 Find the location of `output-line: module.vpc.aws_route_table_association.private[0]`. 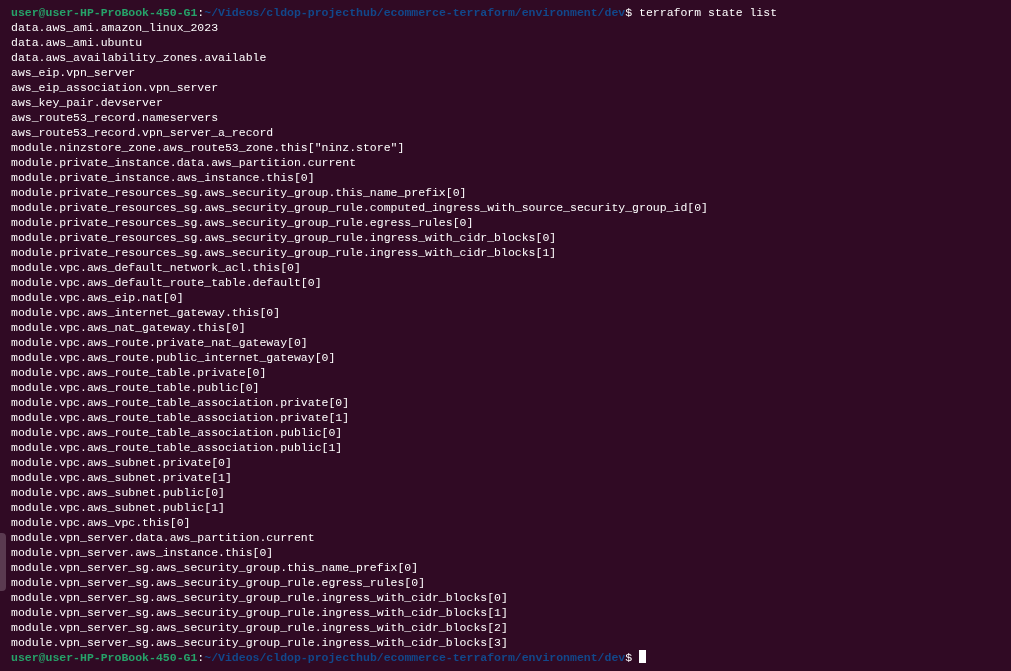

output-line: module.vpc.aws_route_table_association.private[0] is located at coordinates (180, 402).